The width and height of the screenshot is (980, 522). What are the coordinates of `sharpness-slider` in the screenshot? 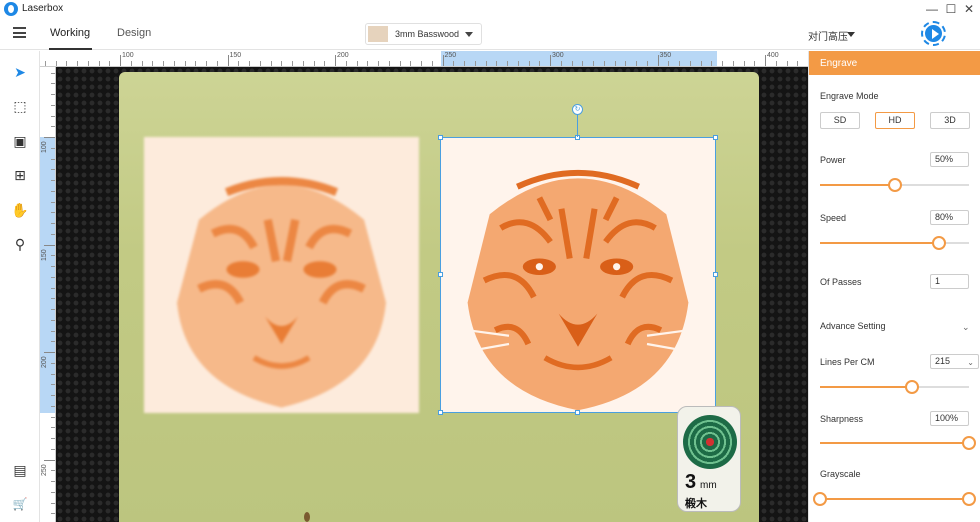 It's located at (898, 443).